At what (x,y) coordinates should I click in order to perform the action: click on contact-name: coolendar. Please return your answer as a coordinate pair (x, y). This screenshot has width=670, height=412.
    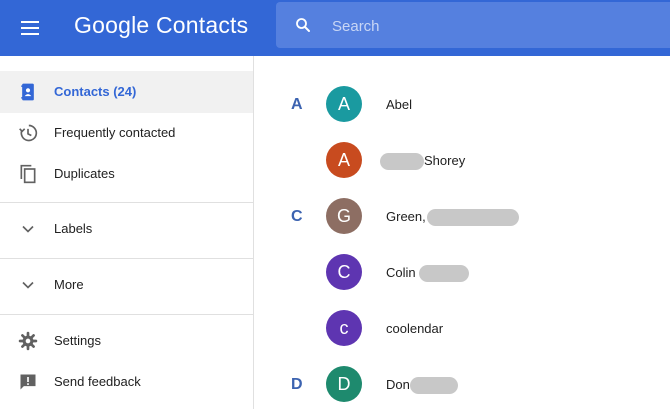
    Looking at the image, I should click on (414, 328).